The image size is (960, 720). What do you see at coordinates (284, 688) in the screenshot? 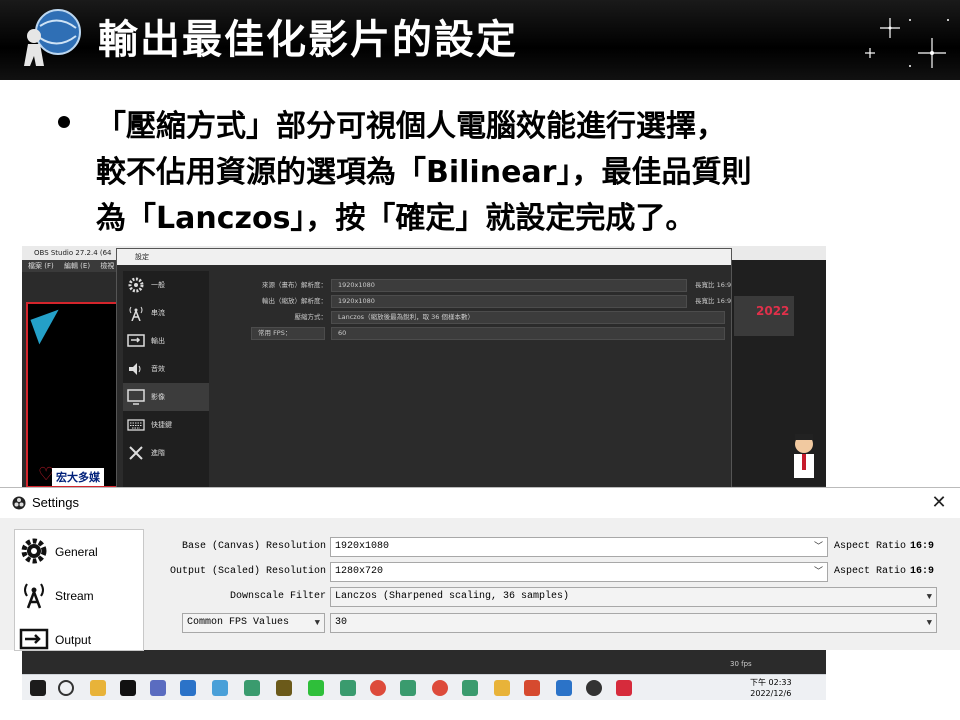
I see `fireworks-icon` at bounding box center [284, 688].